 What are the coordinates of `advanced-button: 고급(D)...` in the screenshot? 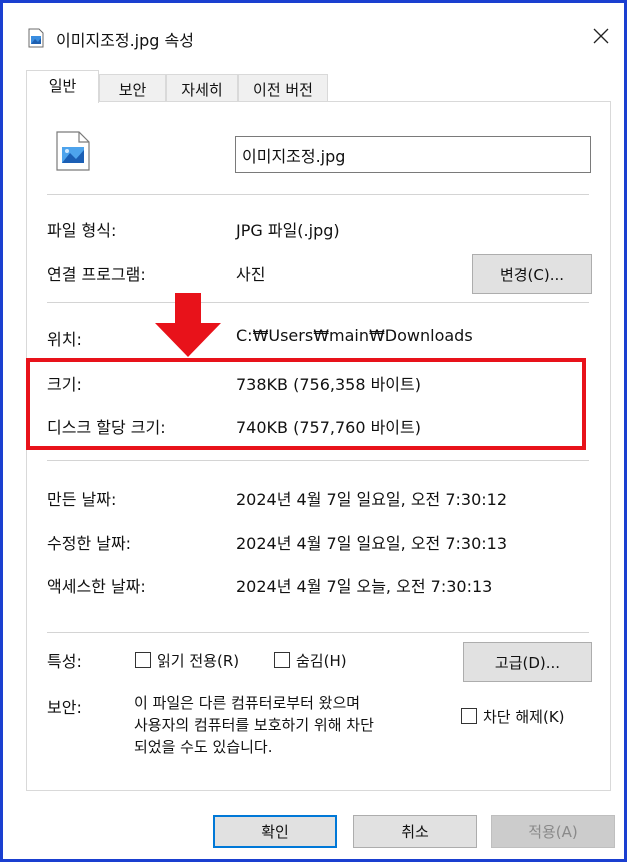 It's located at (527, 662).